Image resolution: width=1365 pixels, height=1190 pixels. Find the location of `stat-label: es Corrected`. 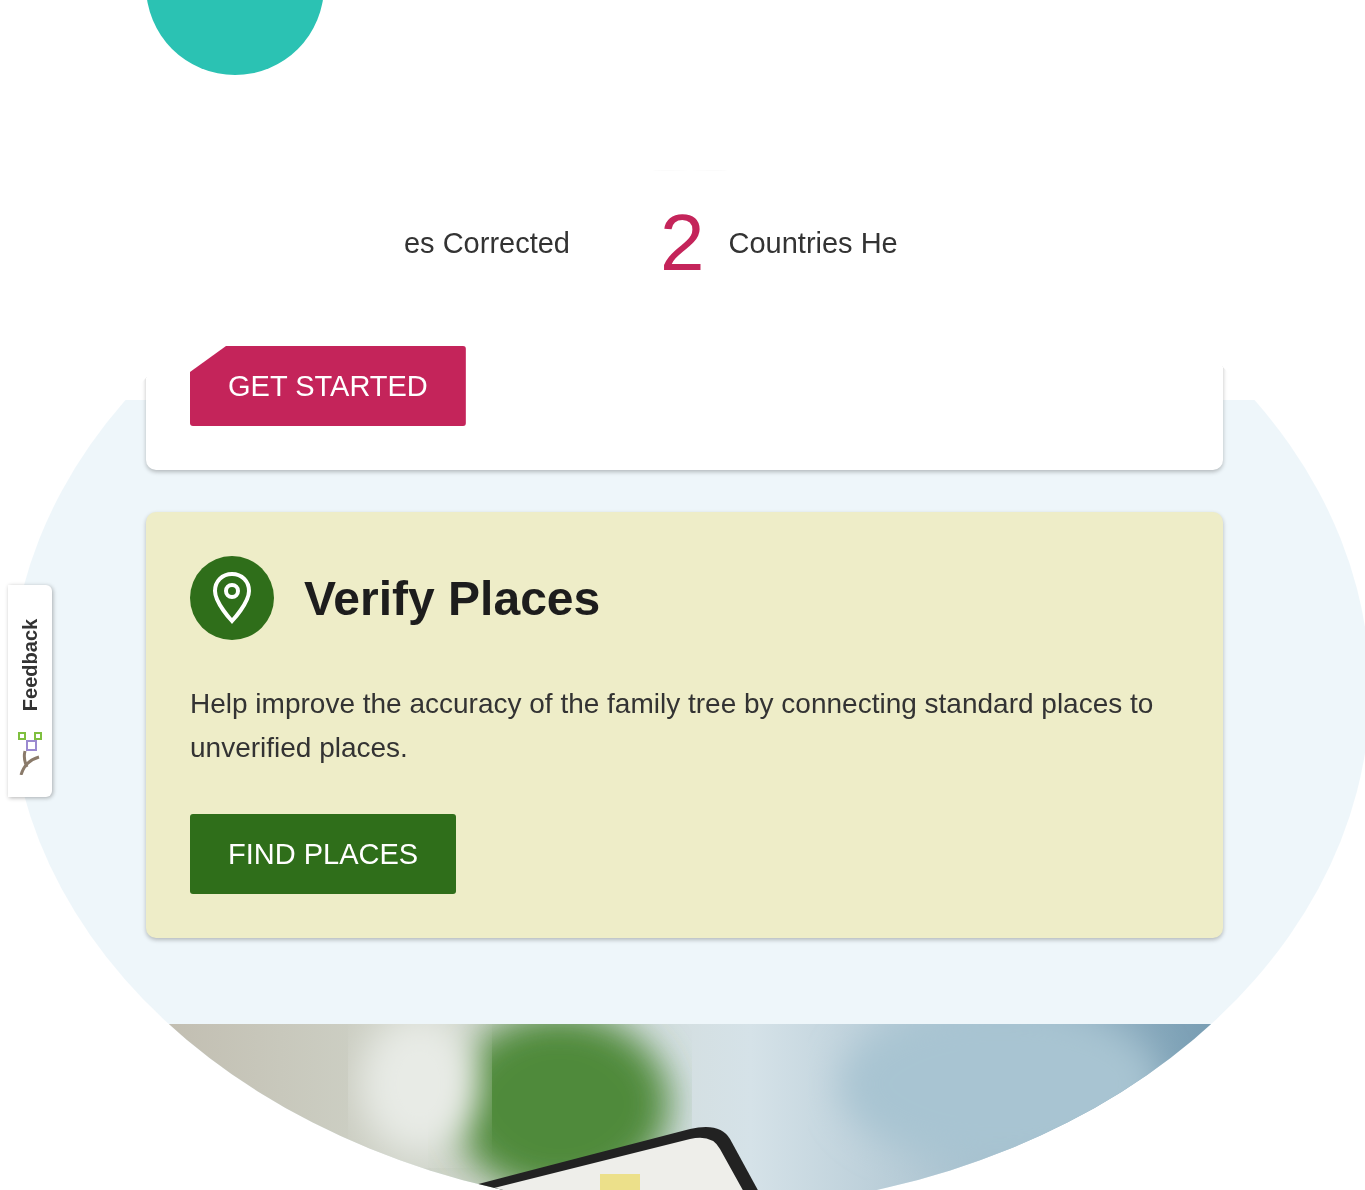

stat-label: es Corrected is located at coordinates (487, 243).